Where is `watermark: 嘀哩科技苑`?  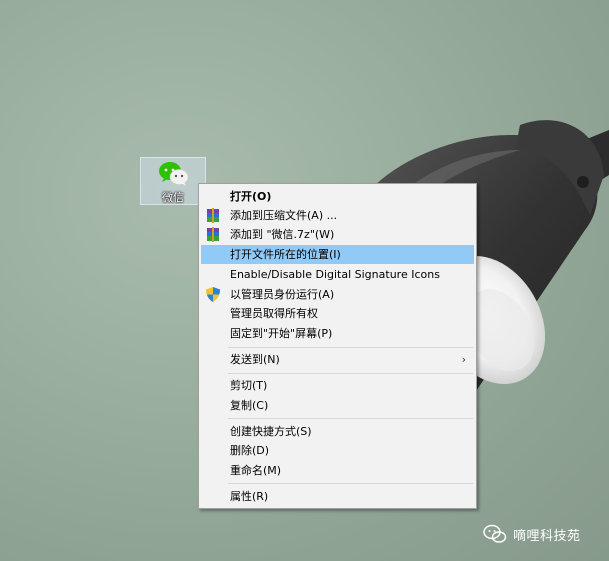
watermark: 嘀哩科技苑 is located at coordinates (532, 534).